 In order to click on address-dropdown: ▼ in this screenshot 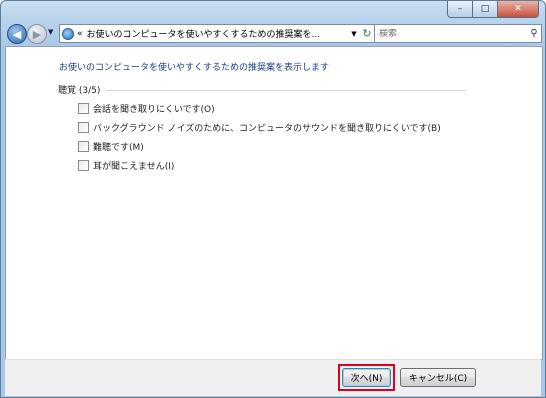, I will do `click(354, 34)`.